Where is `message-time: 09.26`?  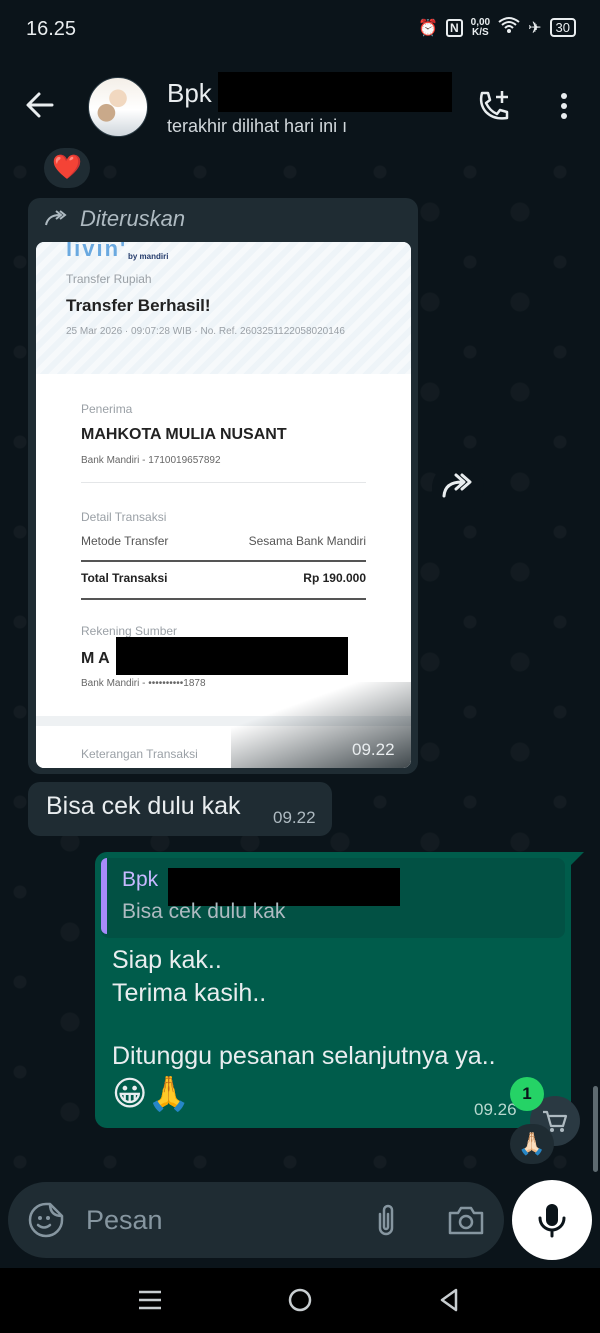
message-time: 09.26 is located at coordinates (495, 1109).